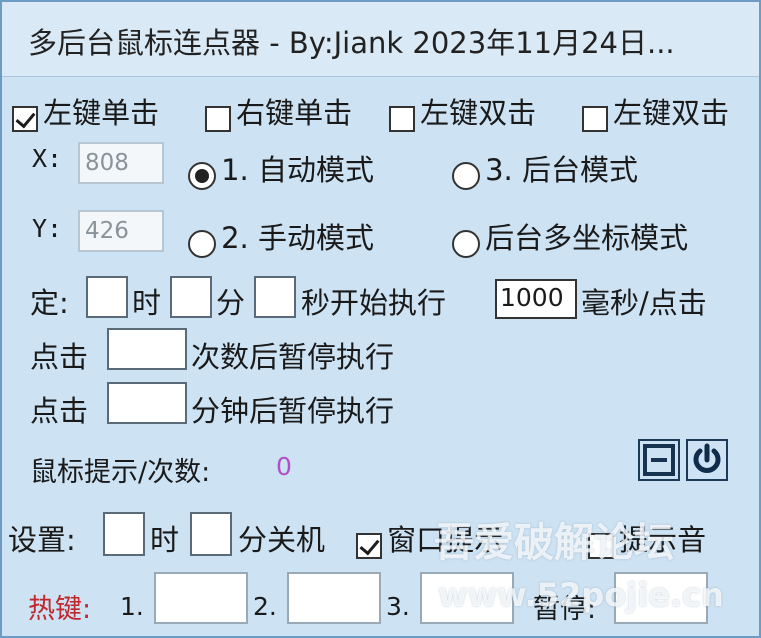 The height and width of the screenshot is (638, 761). I want to click on mode-auto-radio: 1. 自动模式, so click(281, 168).